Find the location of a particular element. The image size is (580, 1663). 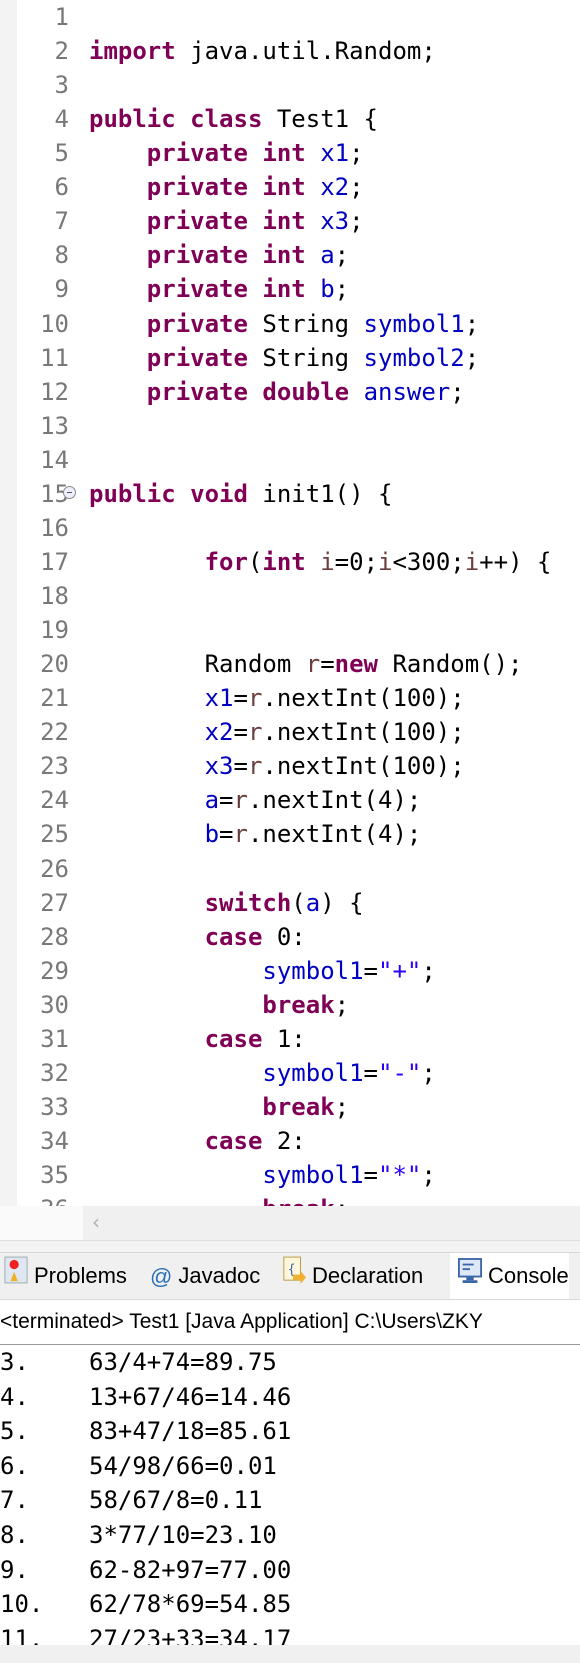

tab-label: Javadoc is located at coordinates (219, 1275).